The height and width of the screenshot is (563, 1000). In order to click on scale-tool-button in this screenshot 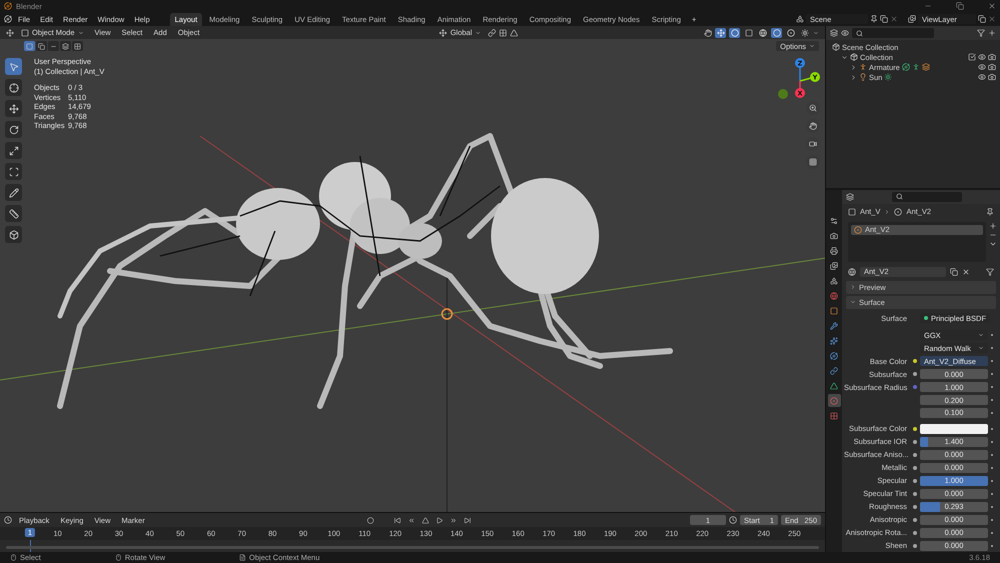, I will do `click(13, 150)`.